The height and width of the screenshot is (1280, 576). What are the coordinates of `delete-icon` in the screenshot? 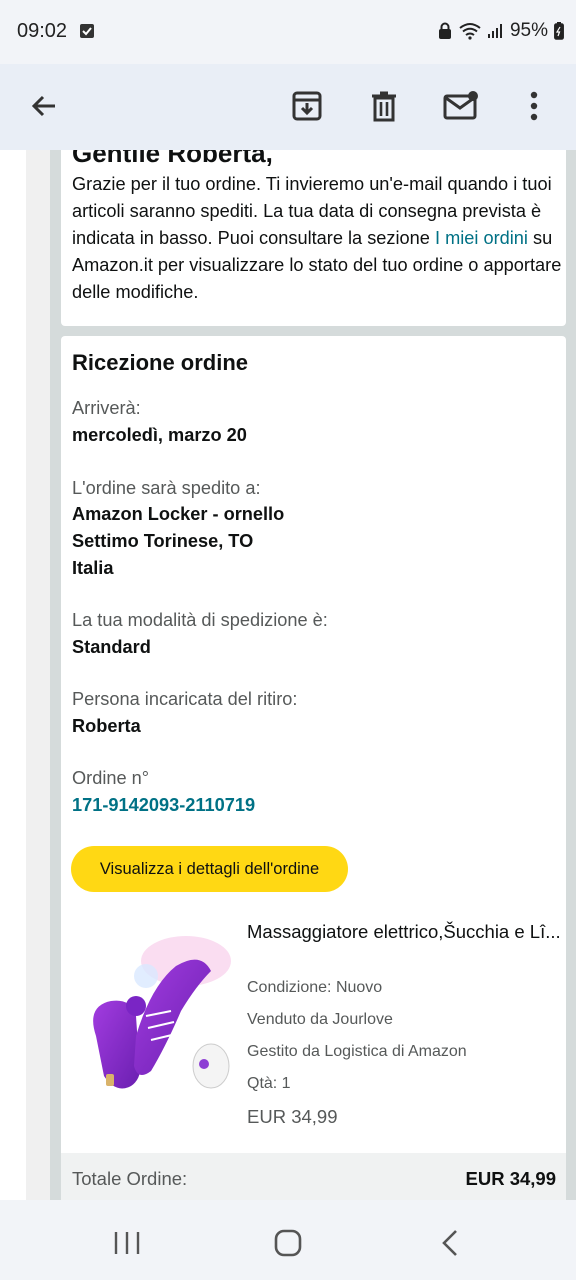 It's located at (384, 106).